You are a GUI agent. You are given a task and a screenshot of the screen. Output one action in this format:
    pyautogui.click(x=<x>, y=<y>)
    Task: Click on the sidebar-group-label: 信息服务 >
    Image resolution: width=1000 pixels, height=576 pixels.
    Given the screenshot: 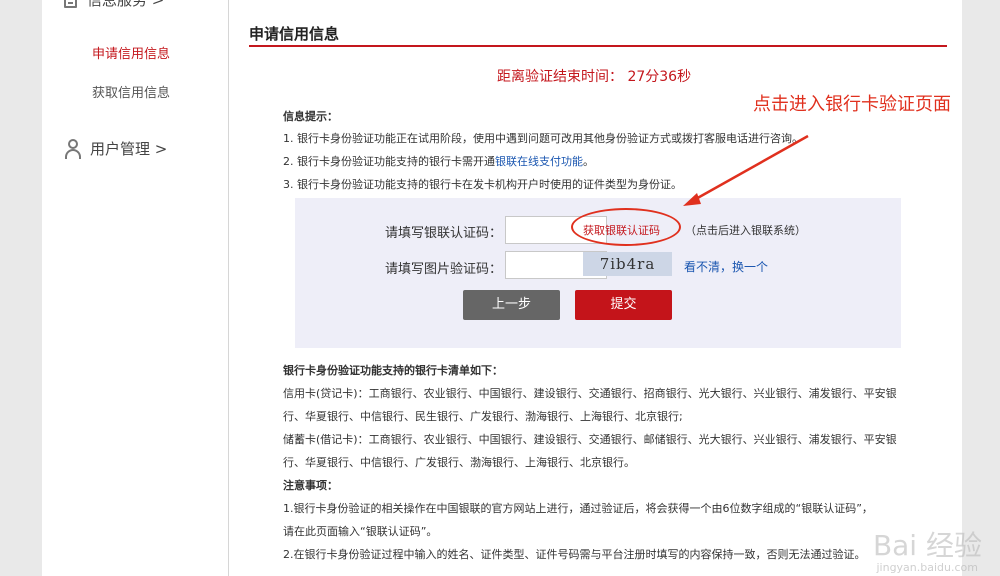 What is the action you would take?
    pyautogui.click(x=126, y=4)
    